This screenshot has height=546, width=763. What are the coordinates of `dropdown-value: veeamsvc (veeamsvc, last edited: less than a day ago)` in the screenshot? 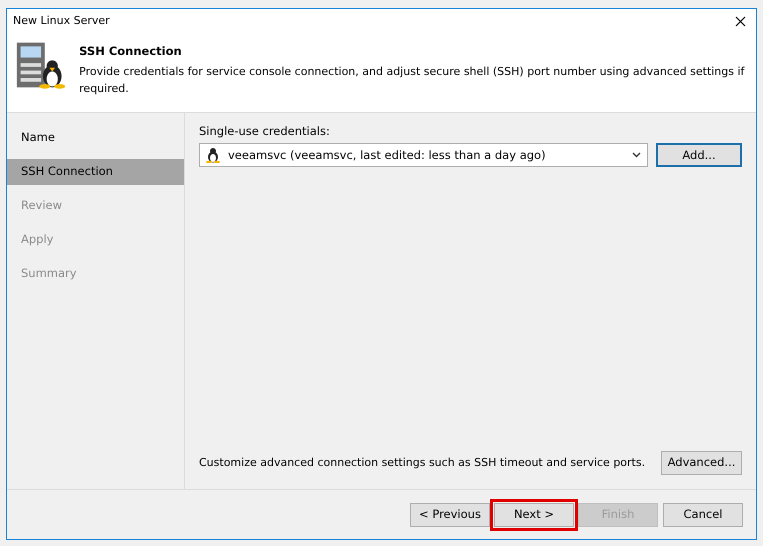 It's located at (387, 155).